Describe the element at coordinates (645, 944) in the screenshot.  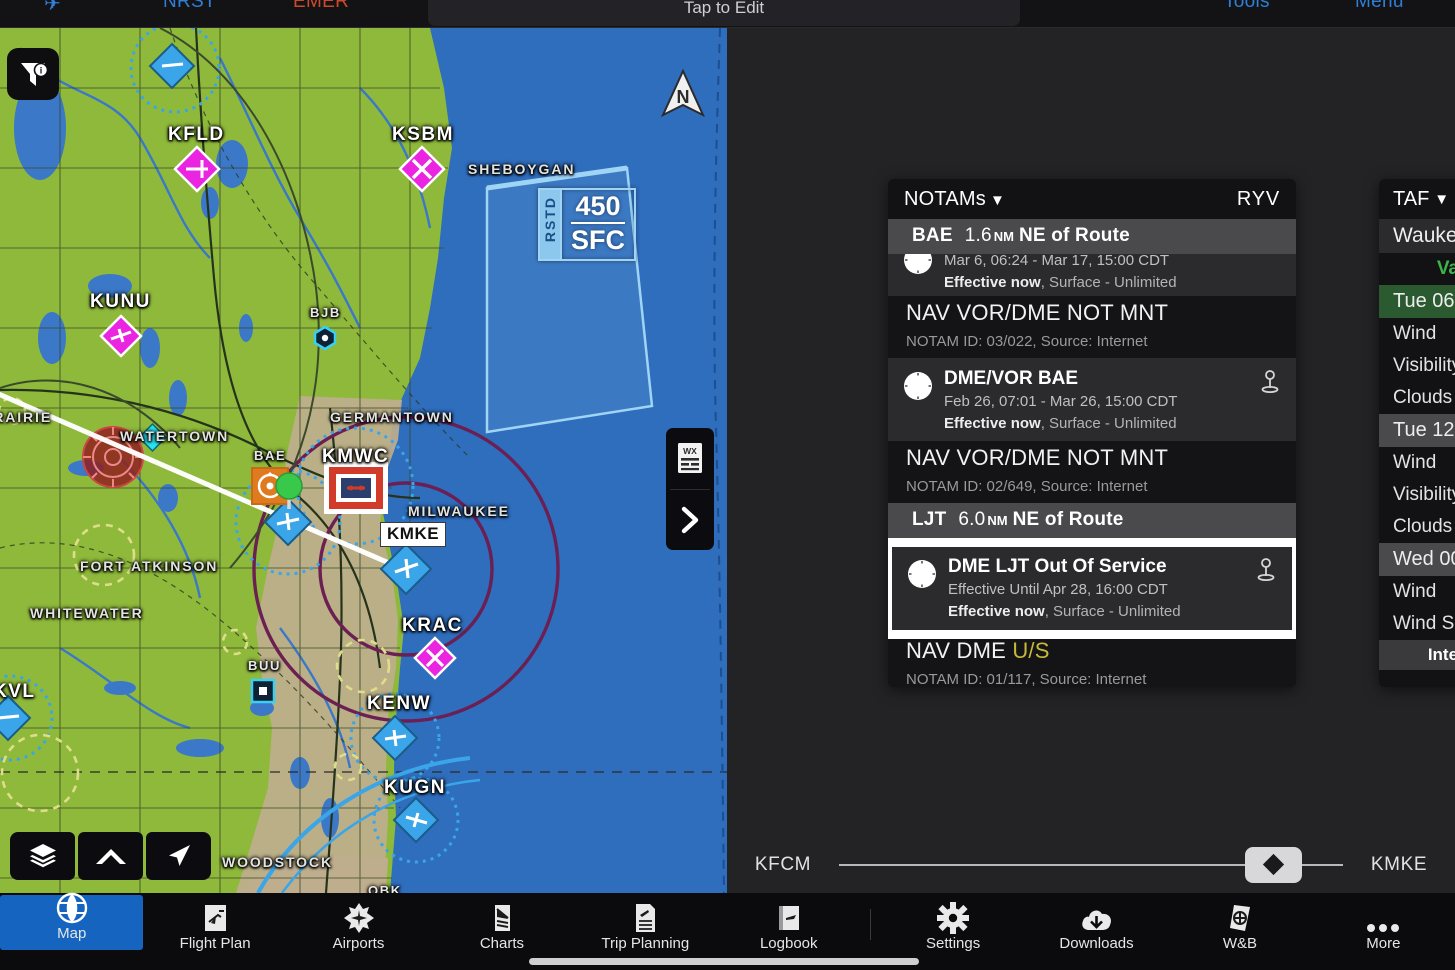
I see `tab-label: Trip Planning` at that location.